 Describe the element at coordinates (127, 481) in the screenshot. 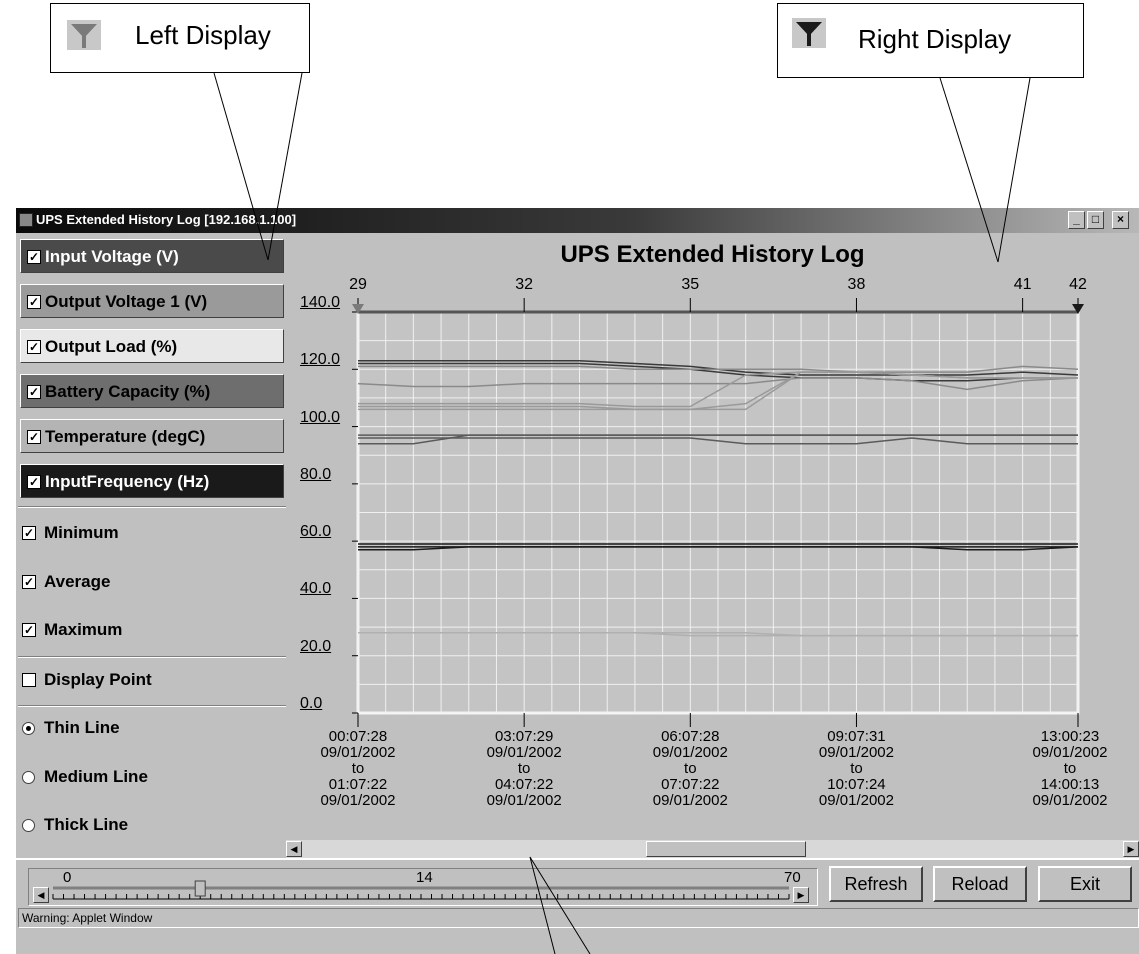

I see `series-label: InputFrequency (Hz)` at that location.